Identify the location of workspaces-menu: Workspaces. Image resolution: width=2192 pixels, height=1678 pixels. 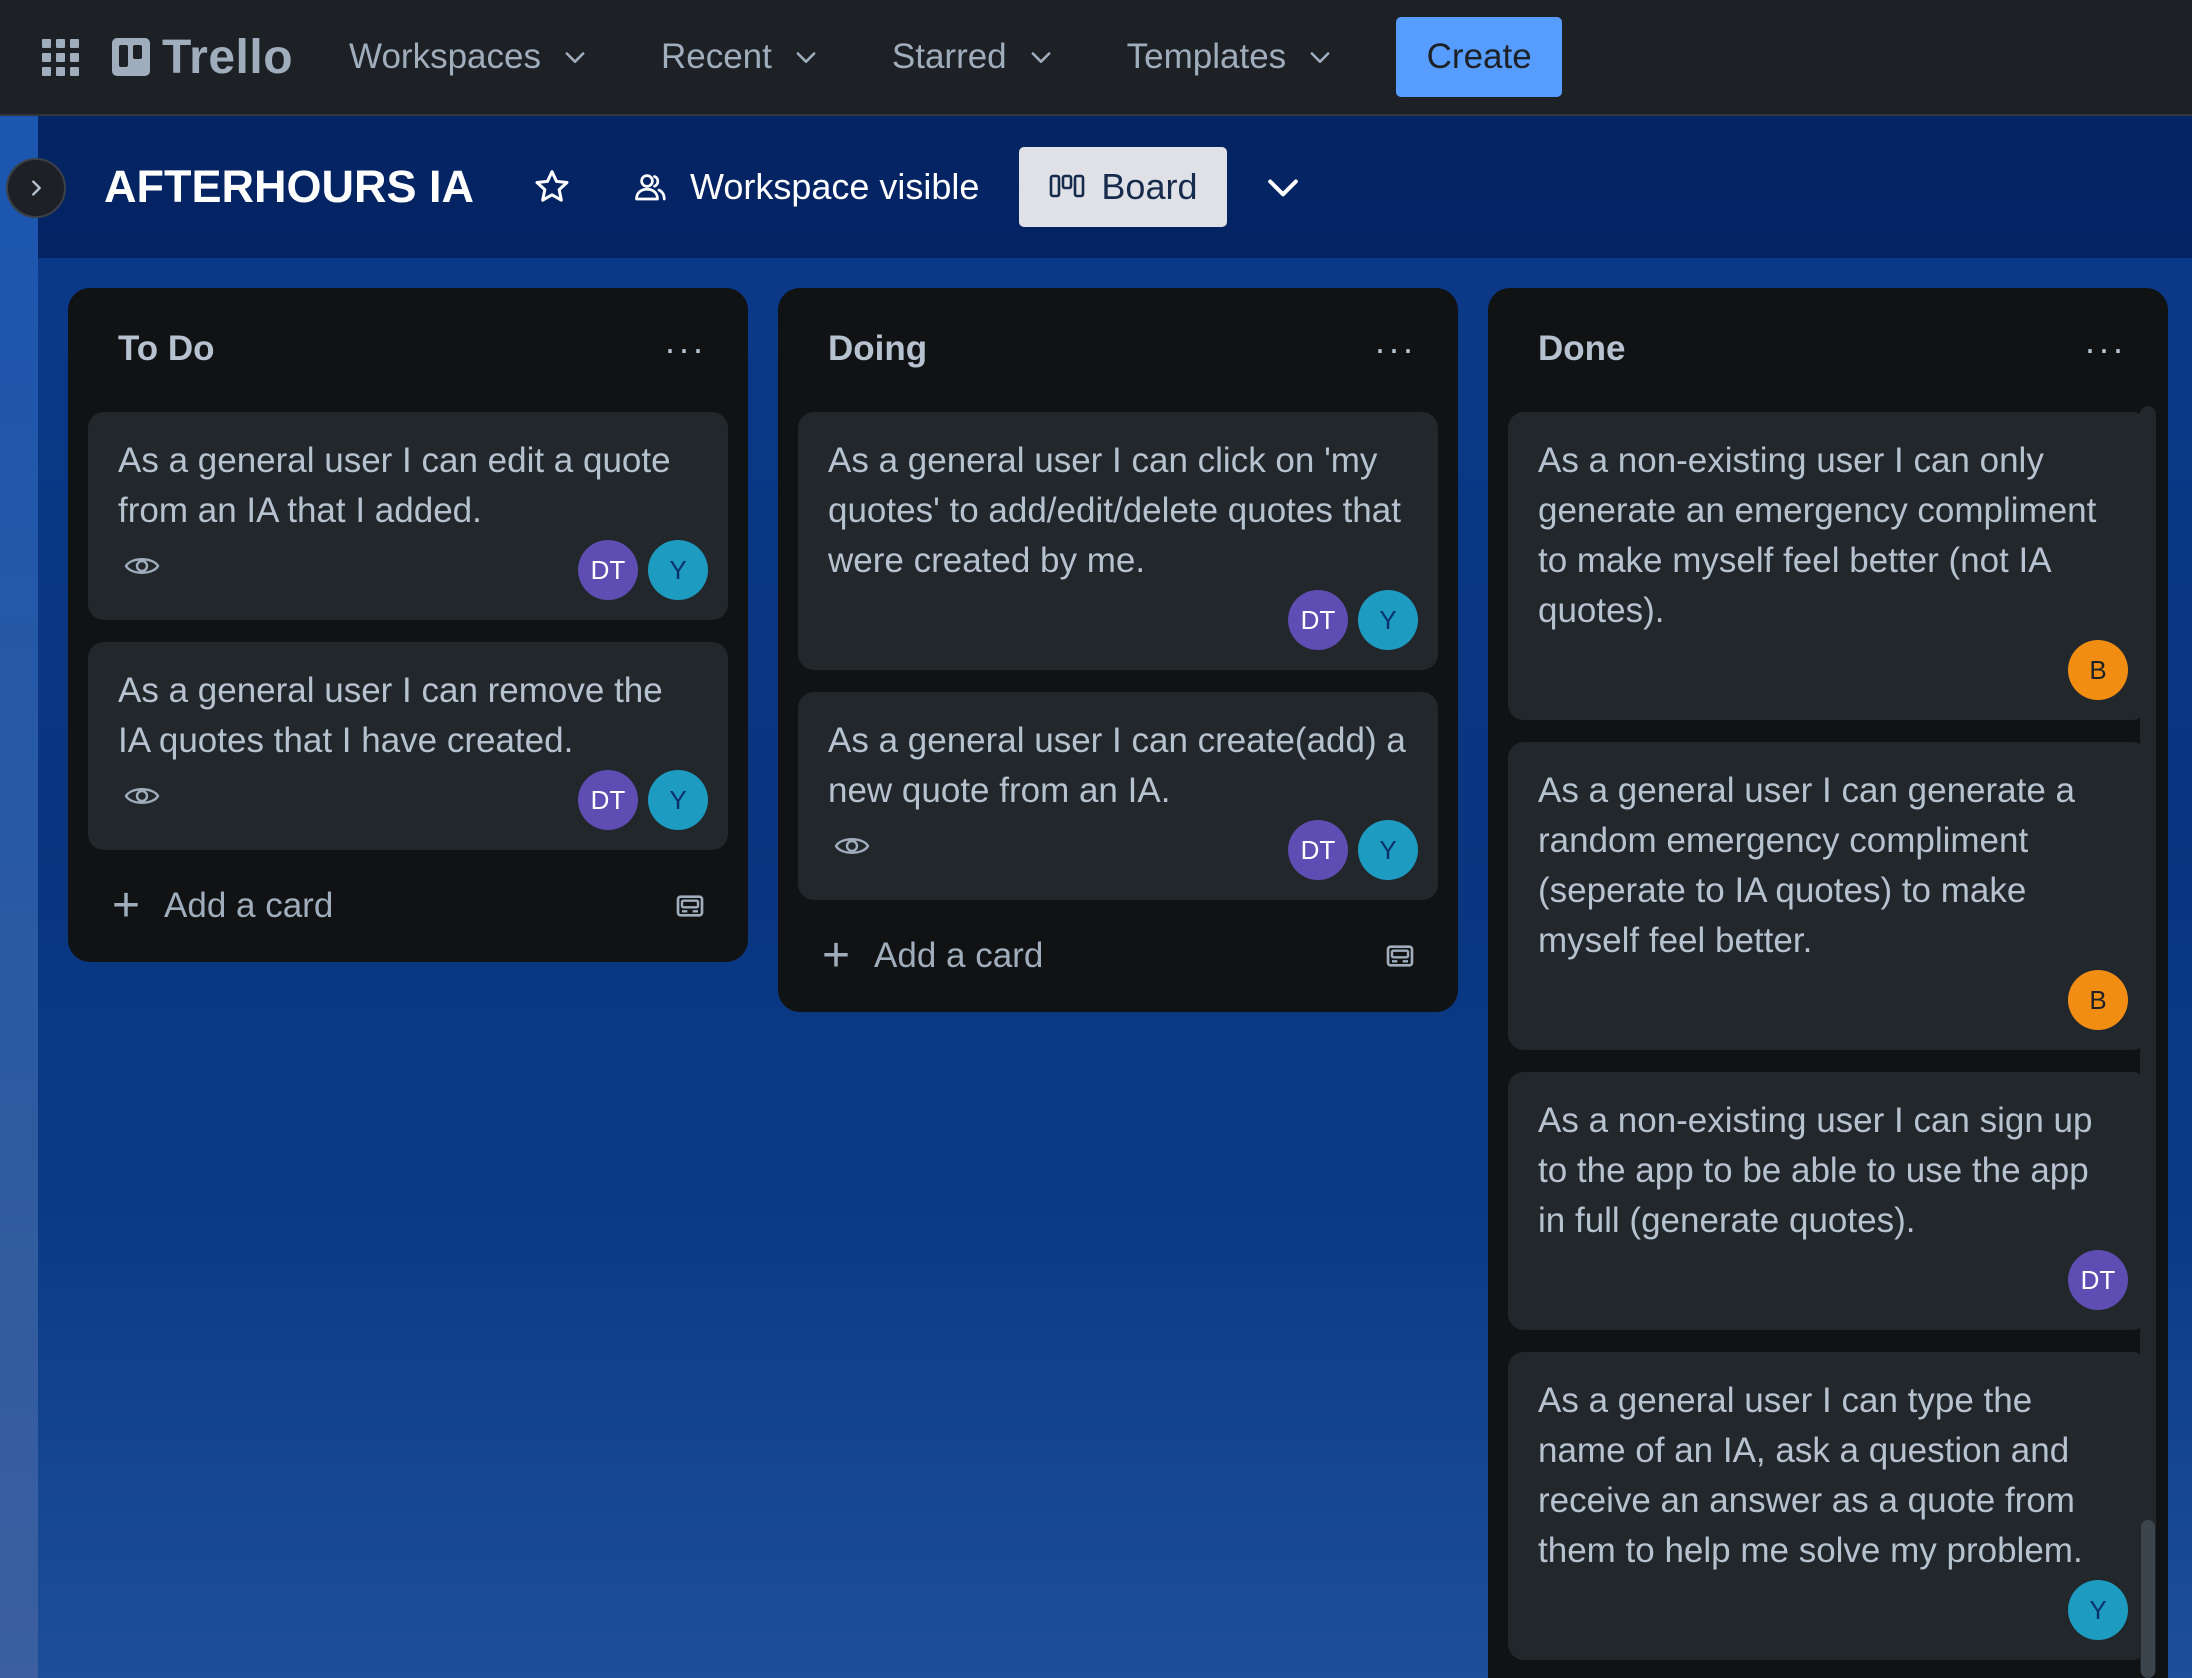
(469, 57).